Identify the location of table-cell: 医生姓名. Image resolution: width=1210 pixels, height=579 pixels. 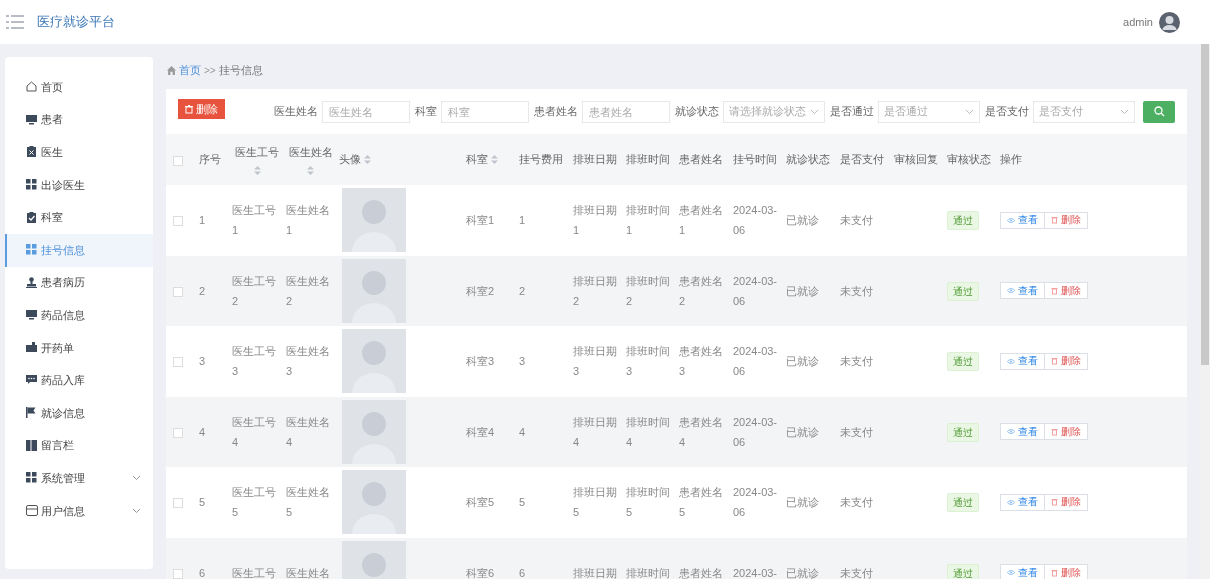
(308, 572).